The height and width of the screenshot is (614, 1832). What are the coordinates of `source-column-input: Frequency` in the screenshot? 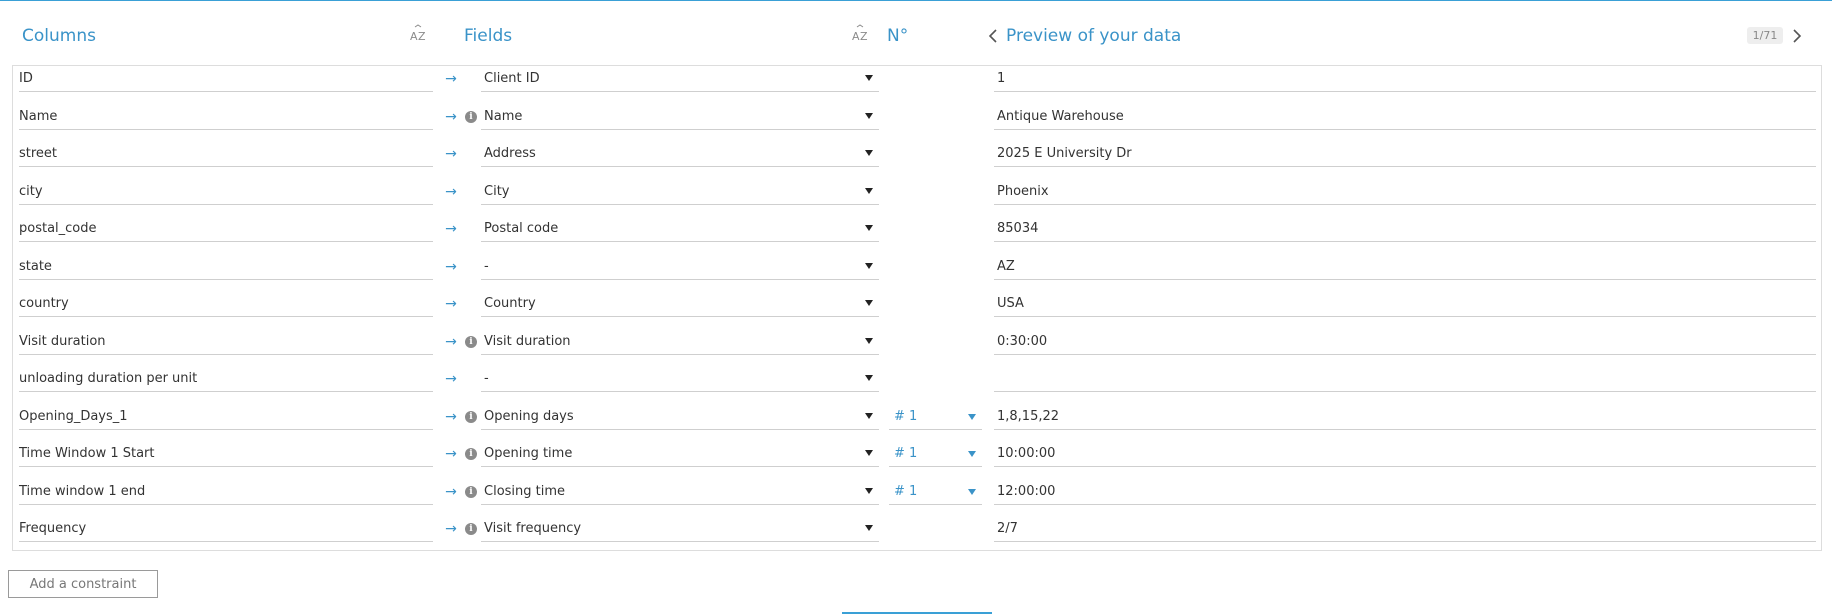 It's located at (226, 529).